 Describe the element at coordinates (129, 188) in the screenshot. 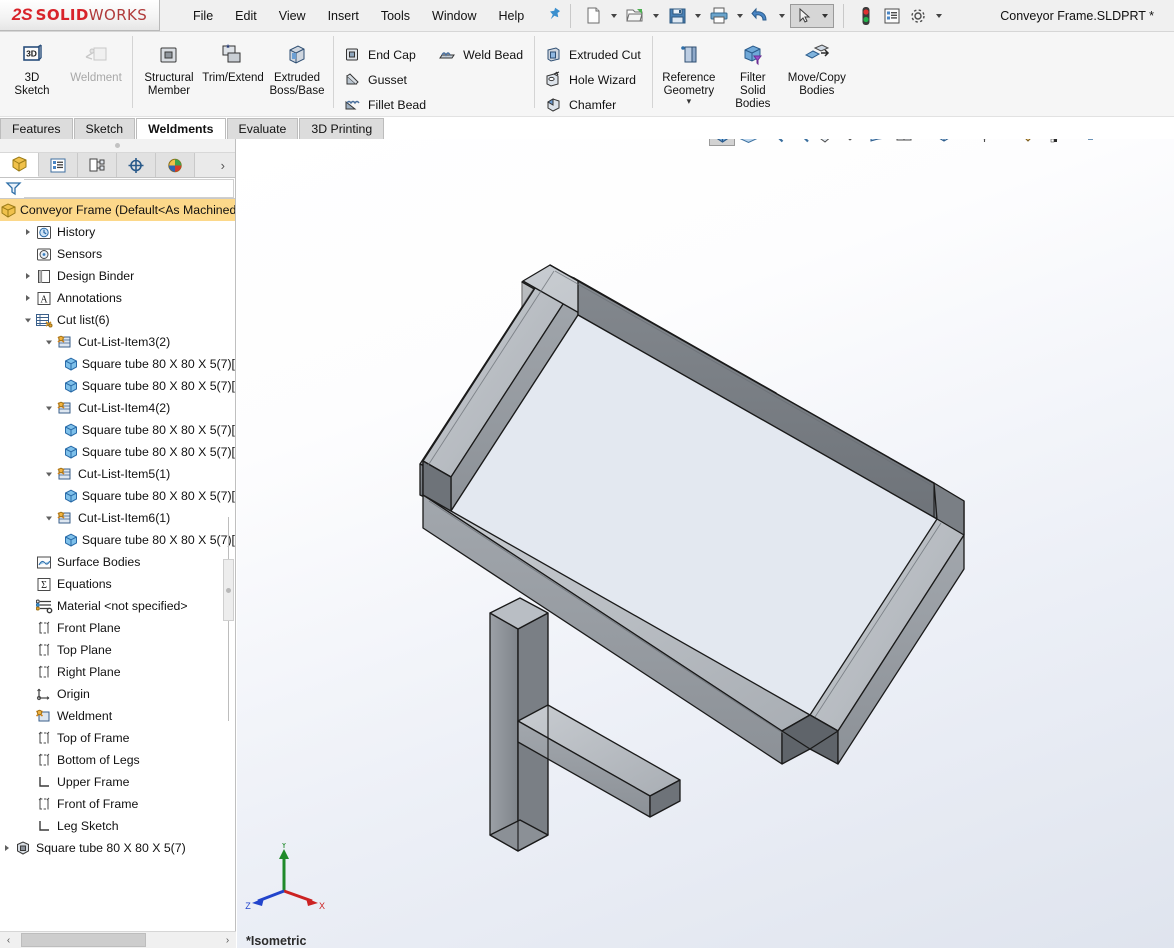

I see `feature-filter-input` at that location.